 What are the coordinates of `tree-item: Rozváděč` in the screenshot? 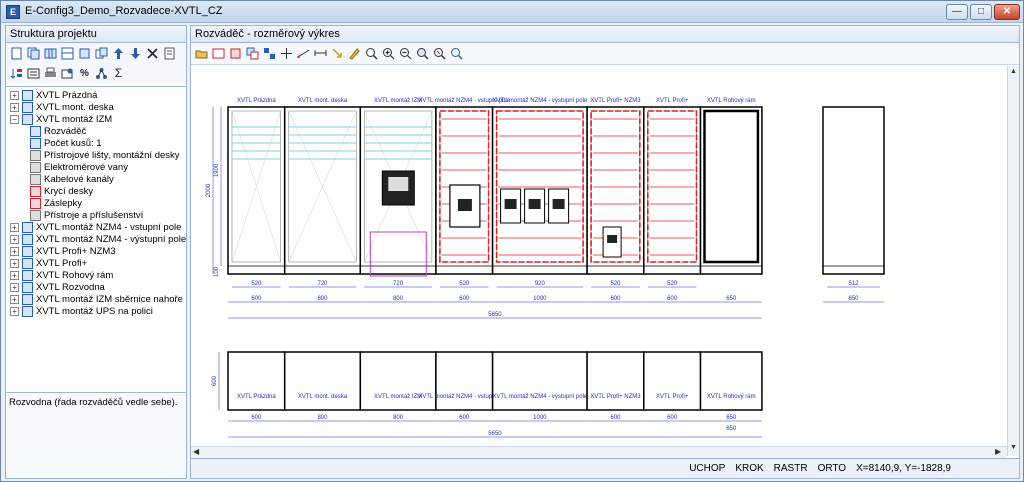 It's located at (96, 131).